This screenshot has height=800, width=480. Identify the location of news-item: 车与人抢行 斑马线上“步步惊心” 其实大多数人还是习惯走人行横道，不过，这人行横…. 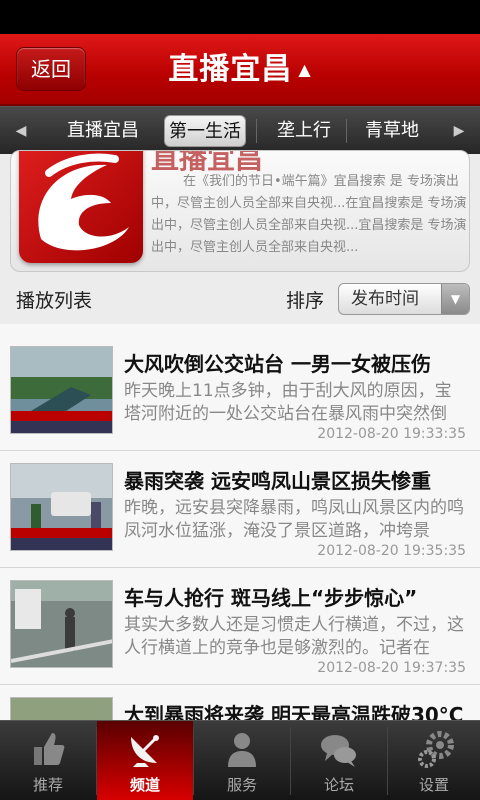
(240, 626).